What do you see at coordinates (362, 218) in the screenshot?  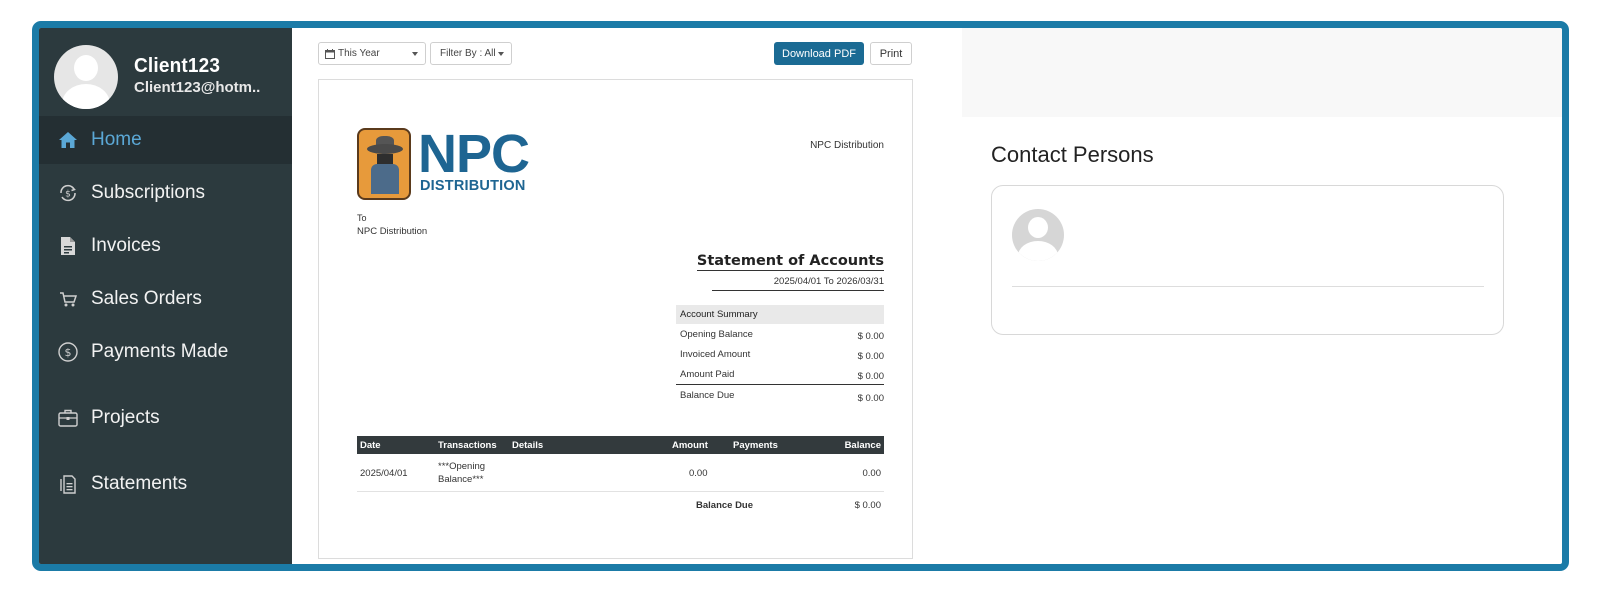 I see `to-label: To` at bounding box center [362, 218].